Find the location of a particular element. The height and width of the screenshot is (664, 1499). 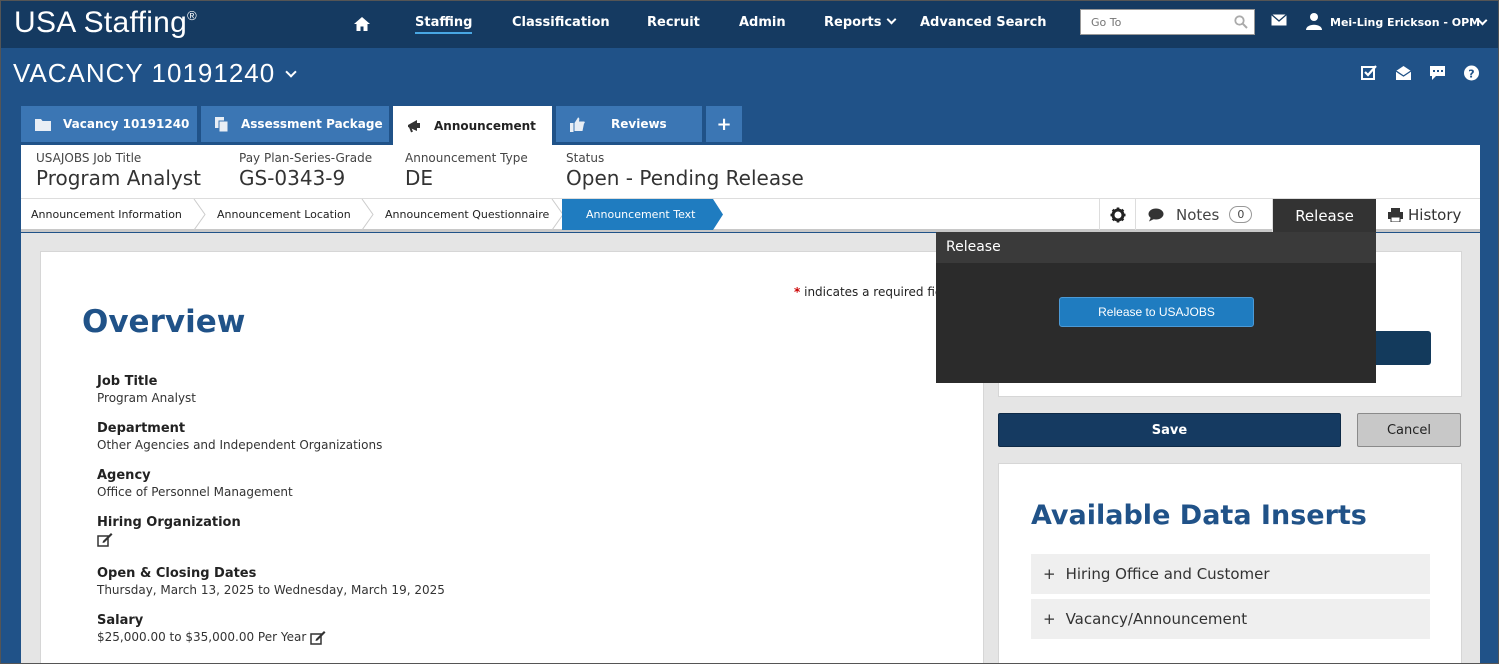

nav-classification: Classification is located at coordinates (561, 22).